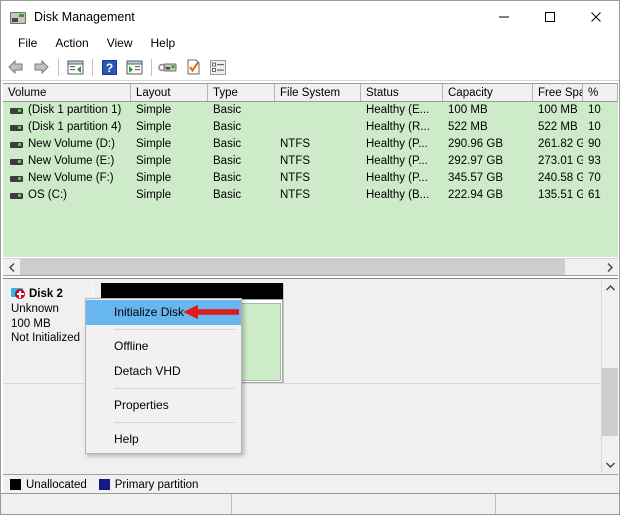 The width and height of the screenshot is (620, 515). Describe the element at coordinates (156, 484) in the screenshot. I see `legend-label-primary-partition: Primary partition` at that location.